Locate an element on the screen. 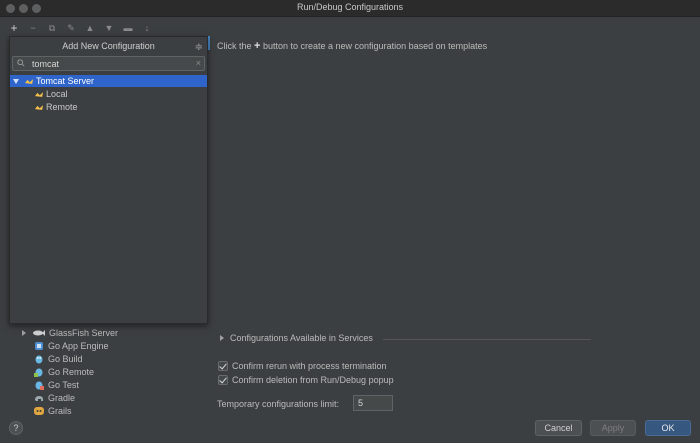 The width and height of the screenshot is (700, 443). services-section: Configurations Available in Services is located at coordinates (405, 338).